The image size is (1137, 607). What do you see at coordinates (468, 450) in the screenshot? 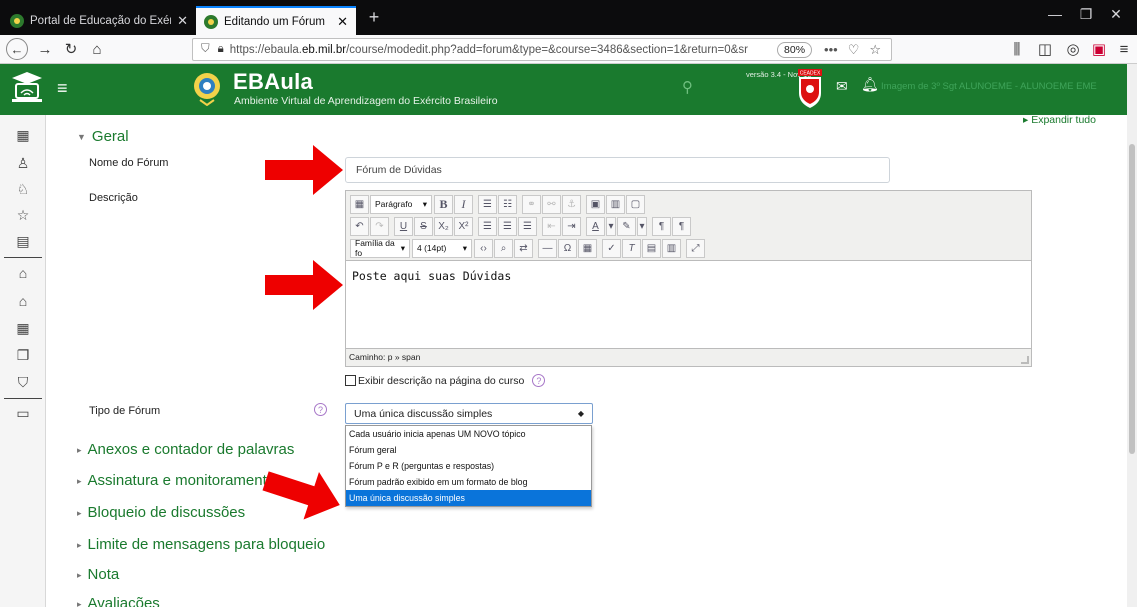
I see `forum-type-option: Fórum geral` at bounding box center [468, 450].